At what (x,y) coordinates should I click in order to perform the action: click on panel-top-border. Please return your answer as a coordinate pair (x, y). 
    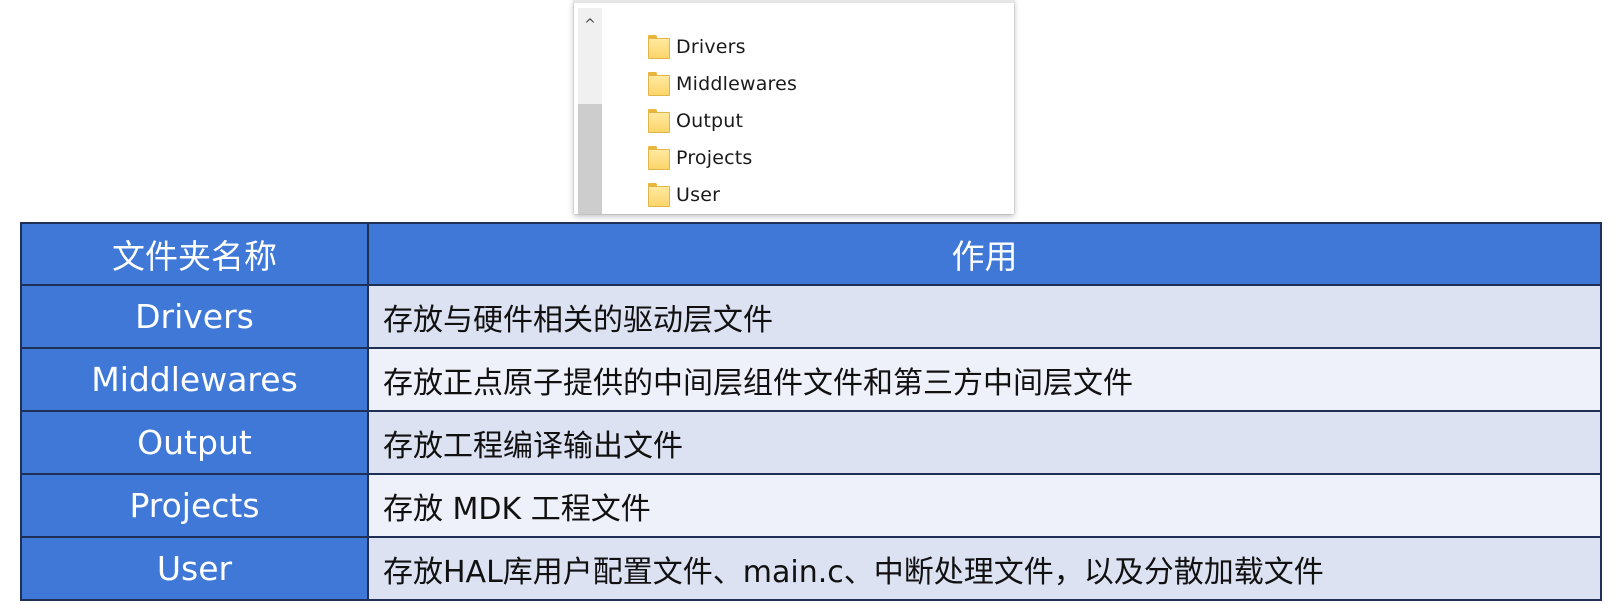
    Looking at the image, I should click on (794, 1).